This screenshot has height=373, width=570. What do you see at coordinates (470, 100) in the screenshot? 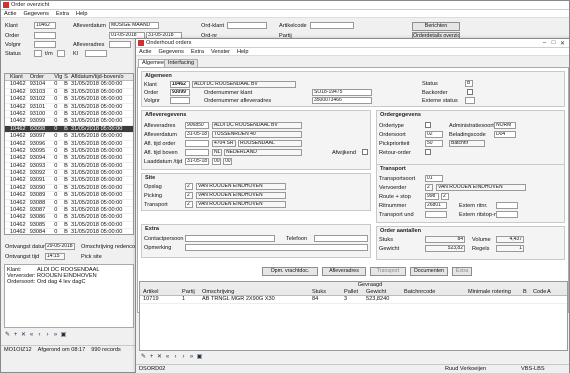
I see `externe-status-field` at bounding box center [470, 100].